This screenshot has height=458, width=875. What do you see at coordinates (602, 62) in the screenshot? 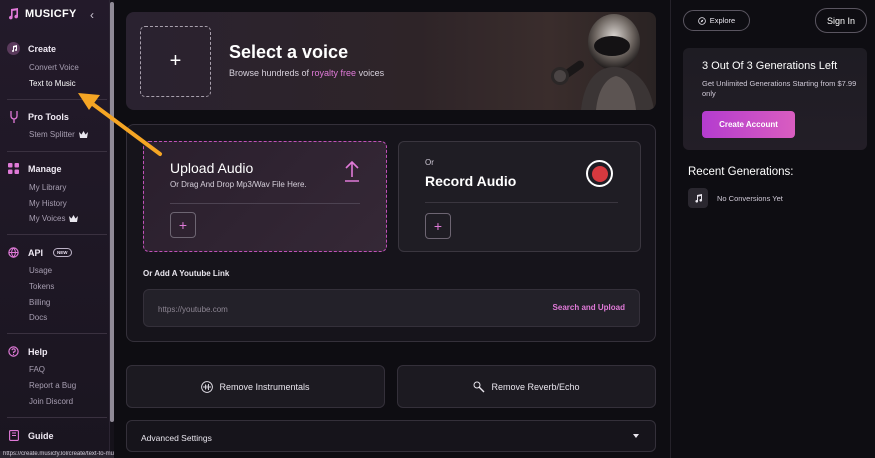
I see `singer-robot-illustration` at bounding box center [602, 62].